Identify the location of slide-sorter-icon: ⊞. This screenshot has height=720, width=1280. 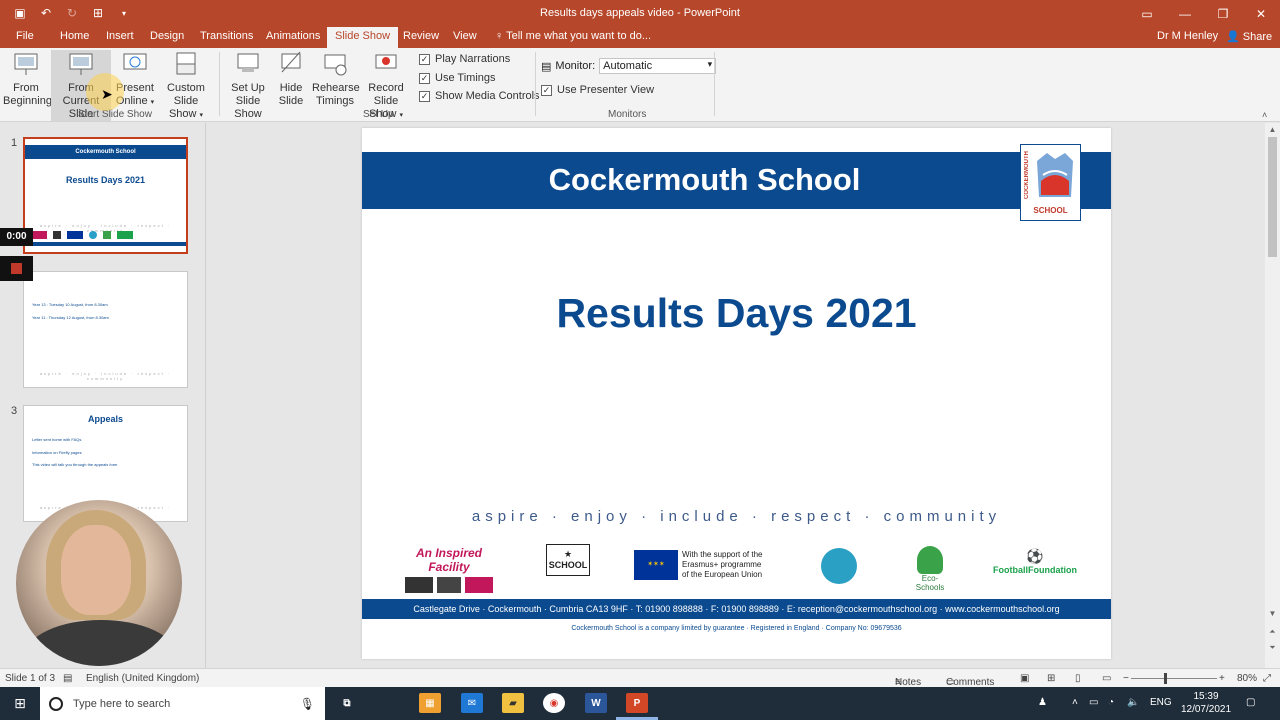
(1051, 678).